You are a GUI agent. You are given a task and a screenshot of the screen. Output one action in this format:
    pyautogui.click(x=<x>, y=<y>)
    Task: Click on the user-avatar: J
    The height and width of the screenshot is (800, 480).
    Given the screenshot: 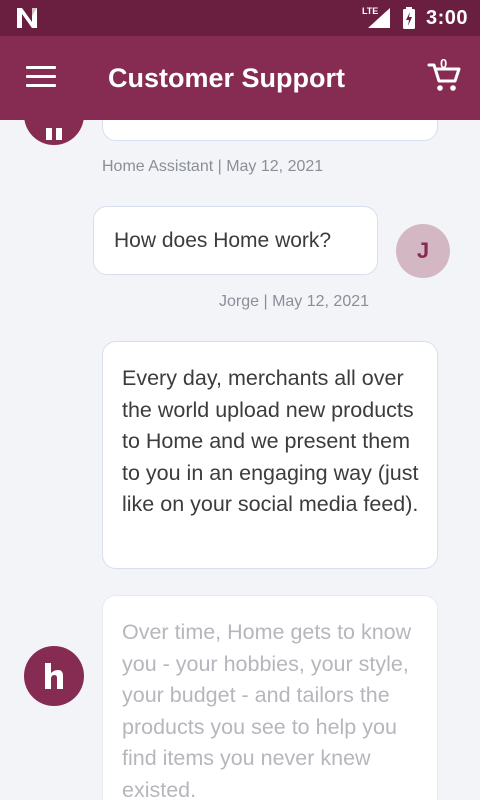 What is the action you would take?
    pyautogui.click(x=423, y=251)
    